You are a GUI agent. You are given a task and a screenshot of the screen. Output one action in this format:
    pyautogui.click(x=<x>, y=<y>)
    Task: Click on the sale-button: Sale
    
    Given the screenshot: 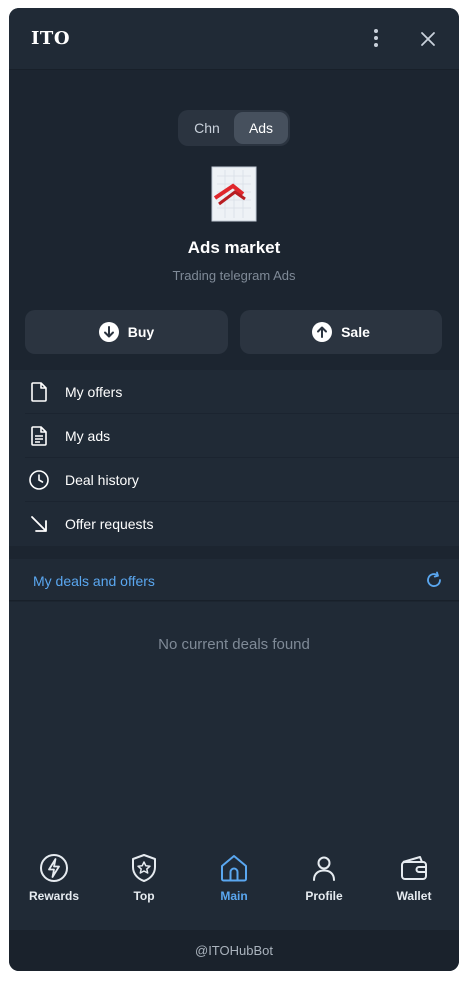 What is the action you would take?
    pyautogui.click(x=341, y=332)
    